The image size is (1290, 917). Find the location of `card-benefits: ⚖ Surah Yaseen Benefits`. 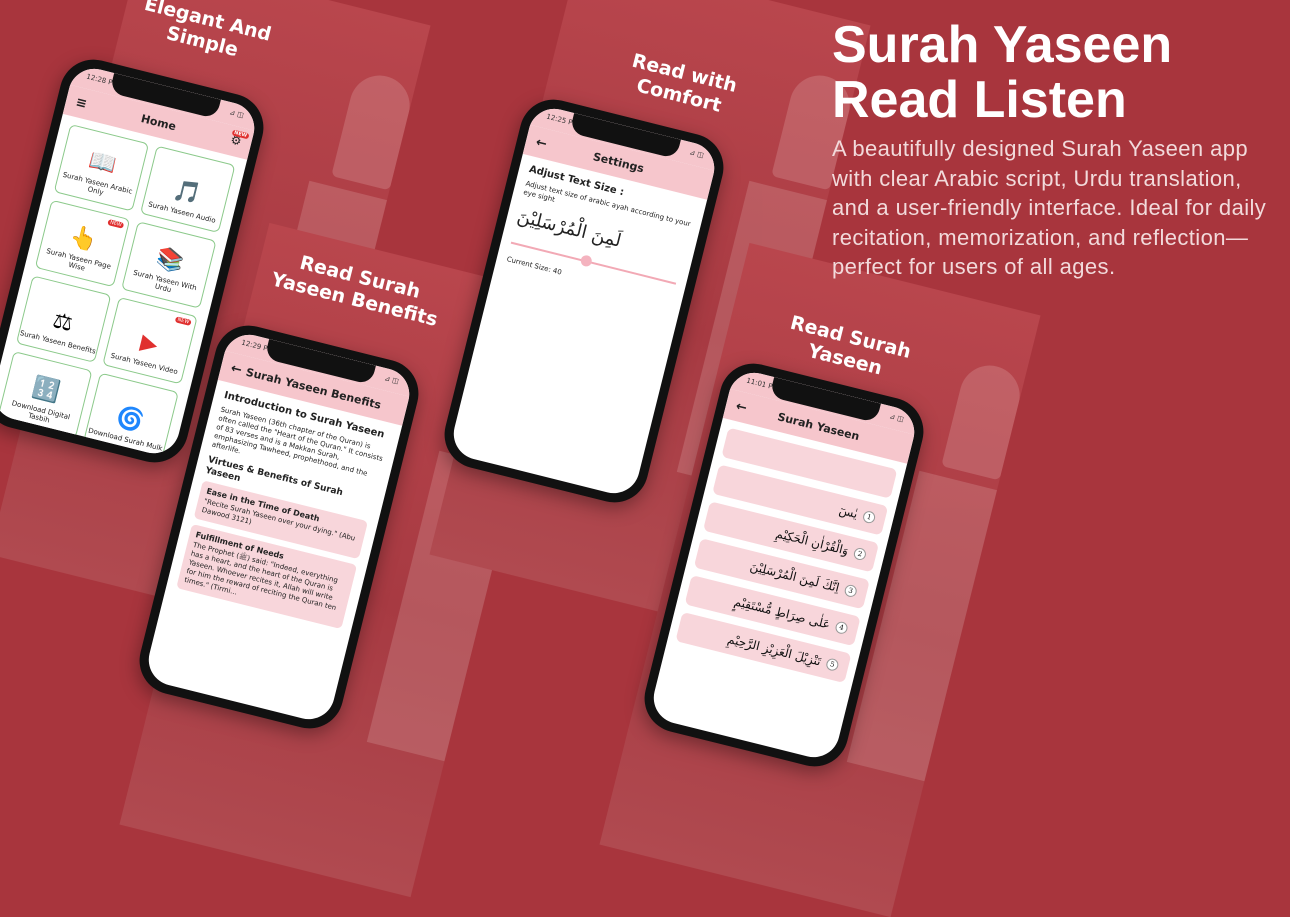

card-benefits: ⚖ Surah Yaseen Benefits is located at coordinates (63, 319).